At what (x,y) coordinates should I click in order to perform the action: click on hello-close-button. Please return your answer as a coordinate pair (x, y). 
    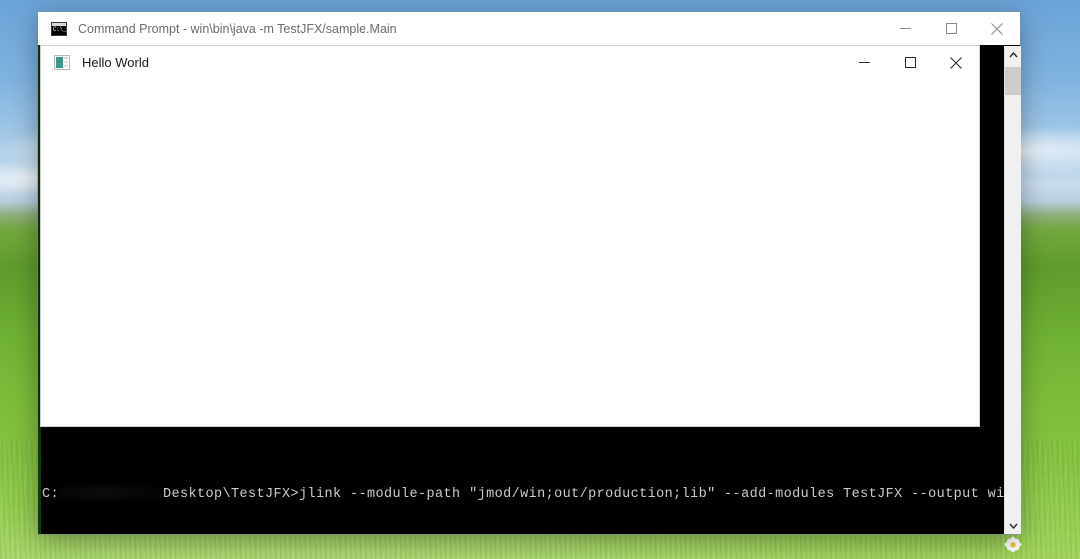
    Looking at the image, I should click on (956, 62).